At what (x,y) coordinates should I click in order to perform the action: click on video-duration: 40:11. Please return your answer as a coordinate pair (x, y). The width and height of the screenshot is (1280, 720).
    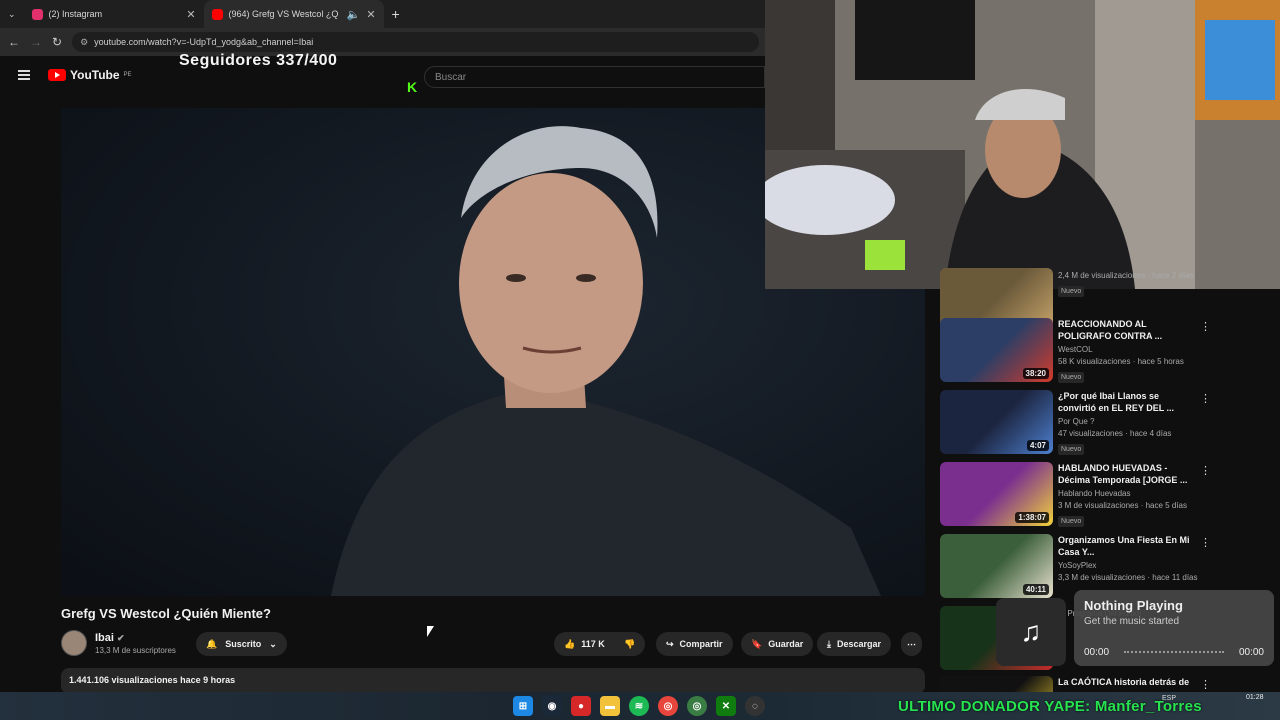
    Looking at the image, I should click on (1035, 589).